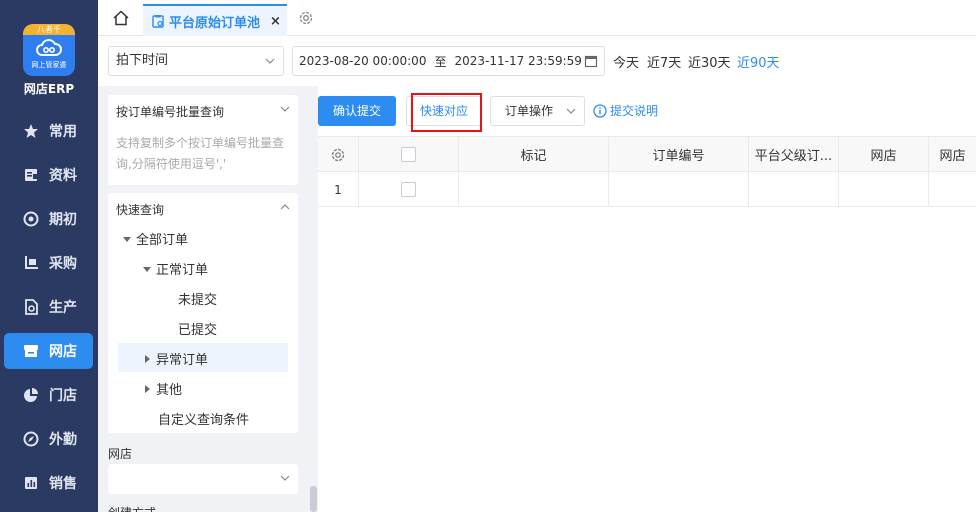  What do you see at coordinates (204, 154) in the screenshot?
I see `batch-query-input: 支持复制多个按订单编号批量查询,分隔符使用逗号','` at bounding box center [204, 154].